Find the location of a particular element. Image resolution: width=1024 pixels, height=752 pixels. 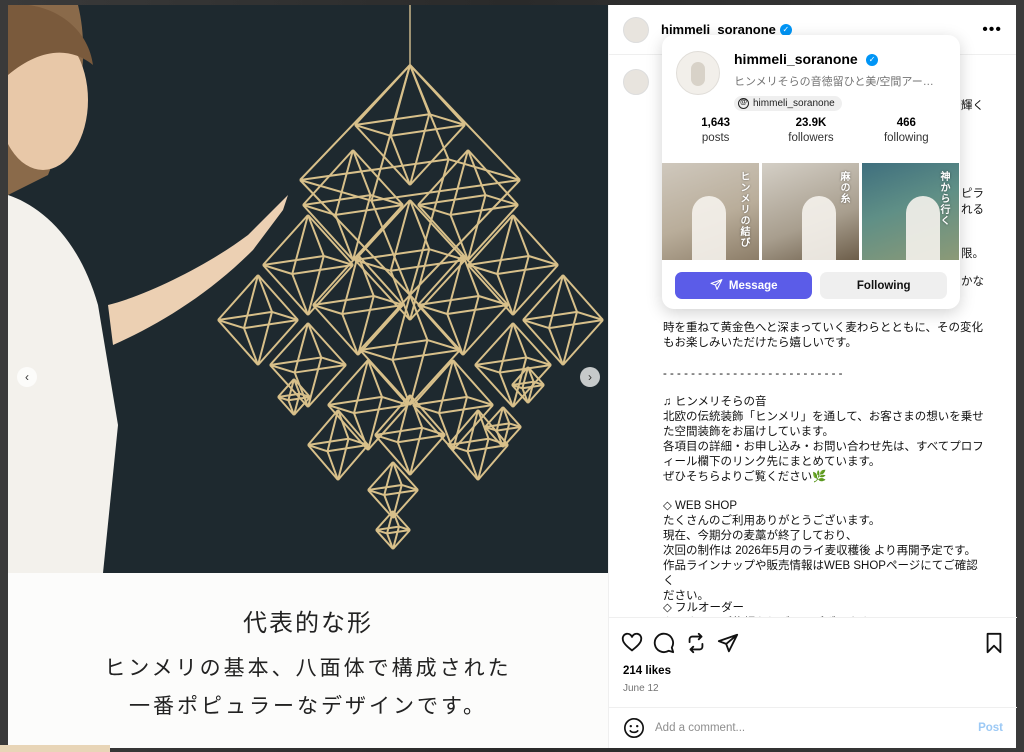

threads-badge: @ himmeli_soranone is located at coordinates (788, 103).